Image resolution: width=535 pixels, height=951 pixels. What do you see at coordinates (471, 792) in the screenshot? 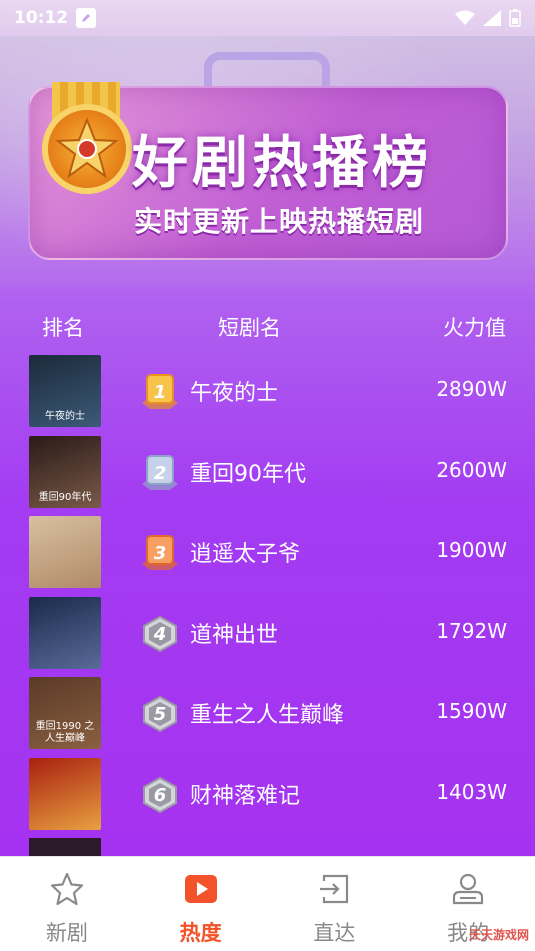
I see `heat-value: 1403W` at bounding box center [471, 792].